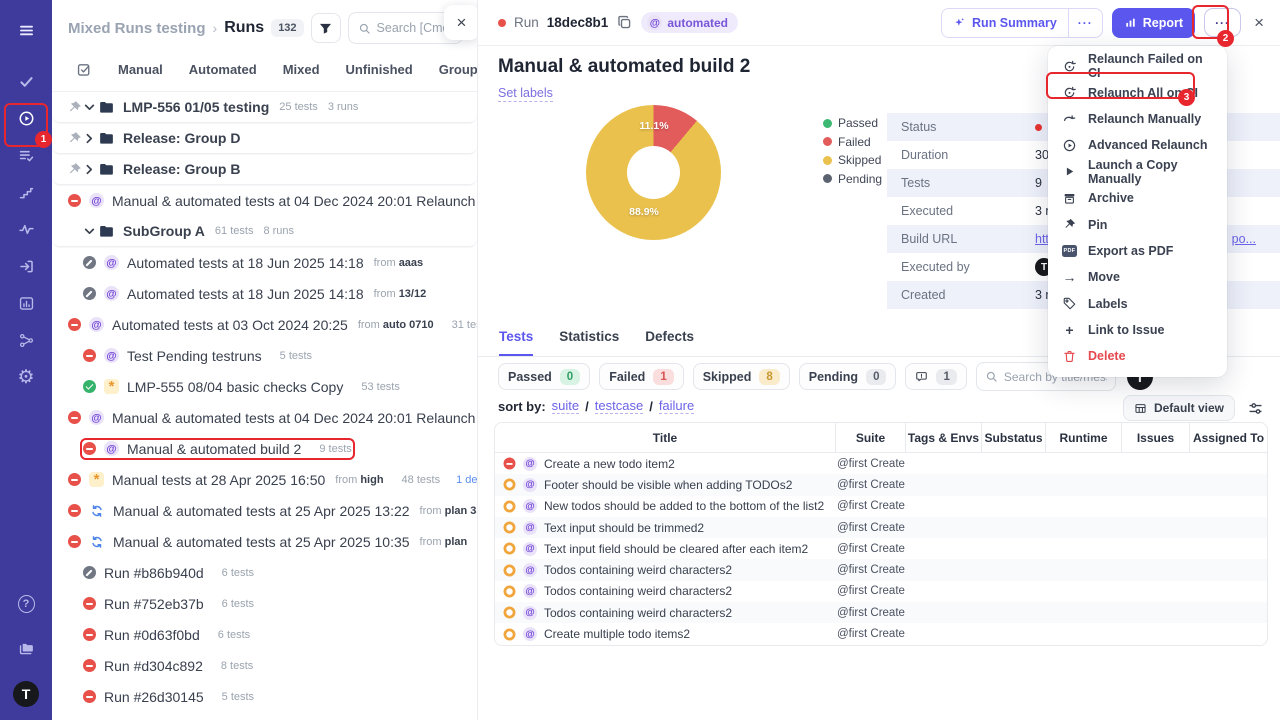 This screenshot has height=720, width=1280. Describe the element at coordinates (26, 693) in the screenshot. I see `nav-avatar-button: T` at that location.